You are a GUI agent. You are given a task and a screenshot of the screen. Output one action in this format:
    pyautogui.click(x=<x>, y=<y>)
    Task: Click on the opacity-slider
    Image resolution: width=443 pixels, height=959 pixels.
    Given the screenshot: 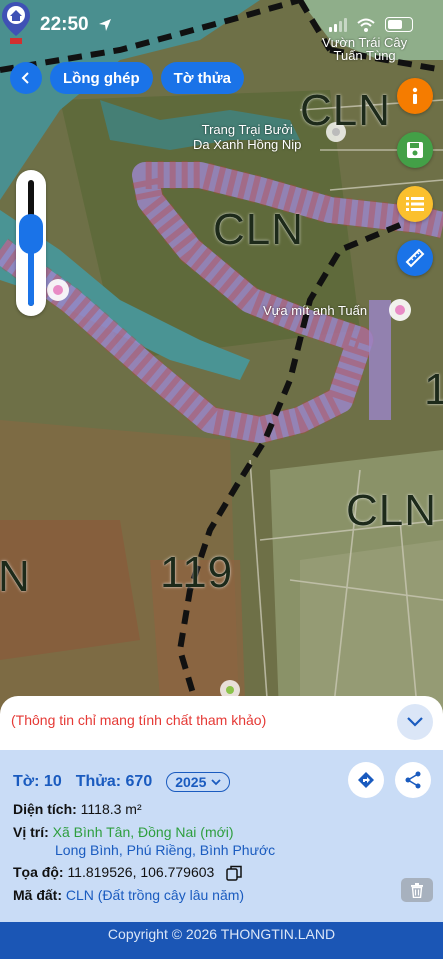 What is the action you would take?
    pyautogui.click(x=31, y=243)
    